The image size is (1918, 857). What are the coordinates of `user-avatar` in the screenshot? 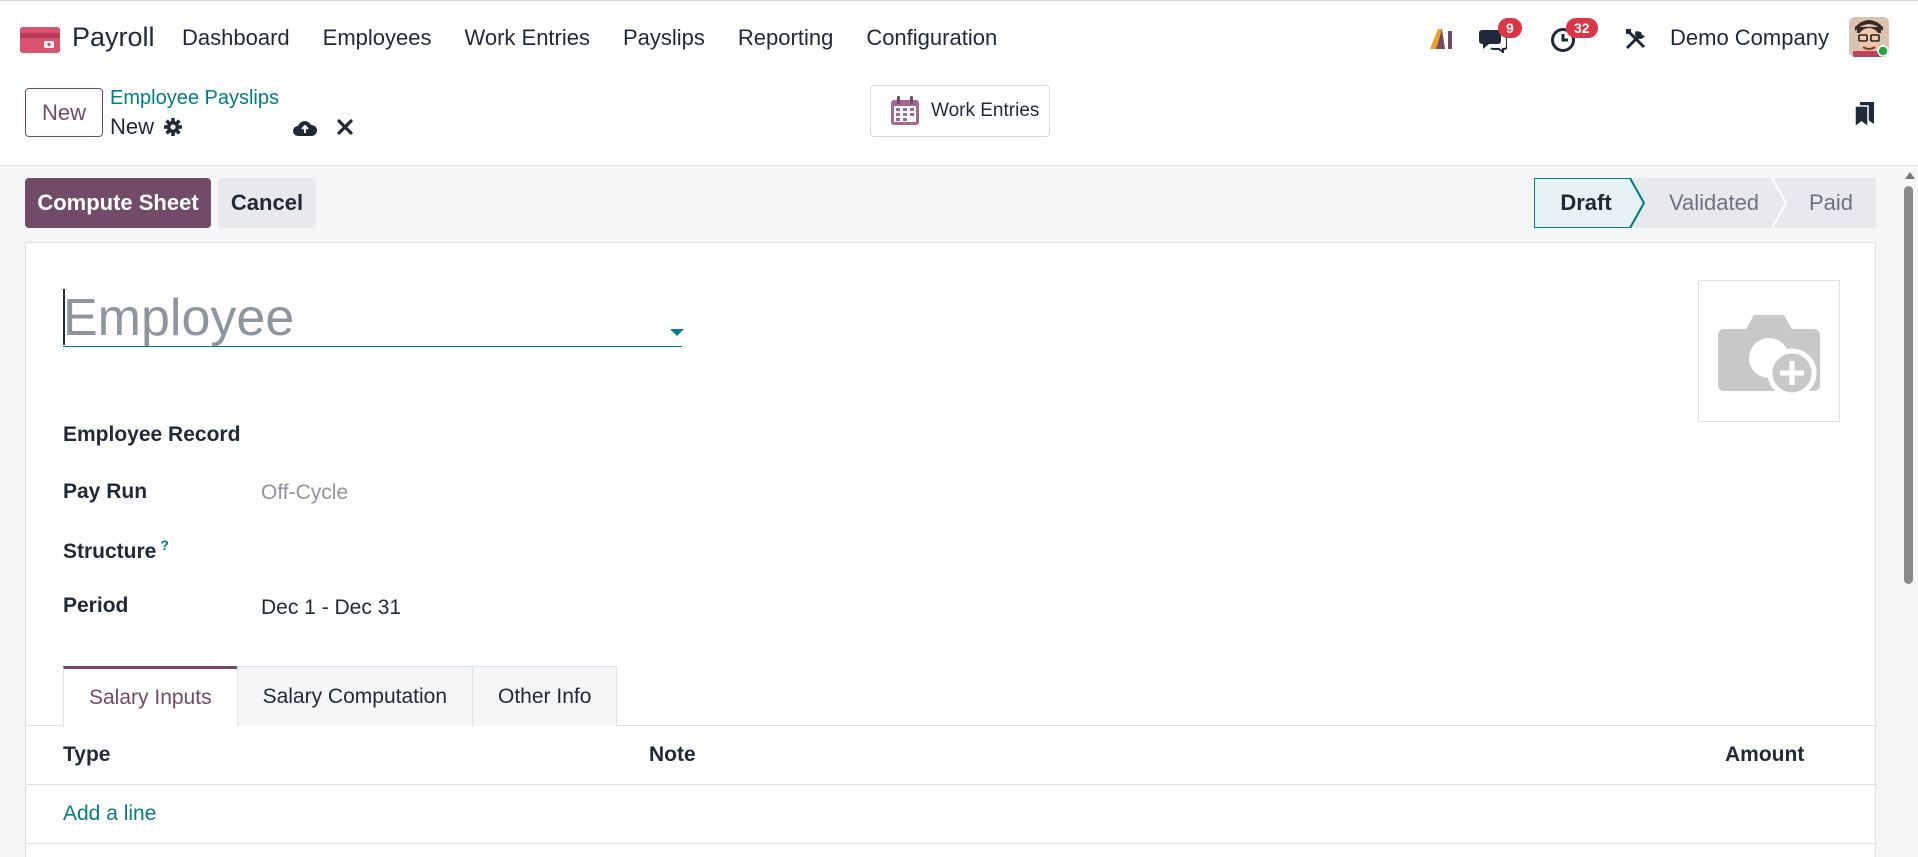 It's located at (1869, 37).